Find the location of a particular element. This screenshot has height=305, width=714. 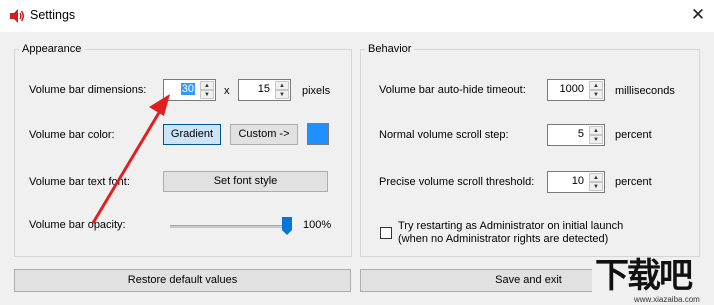

window-title: Settings is located at coordinates (53, 15).